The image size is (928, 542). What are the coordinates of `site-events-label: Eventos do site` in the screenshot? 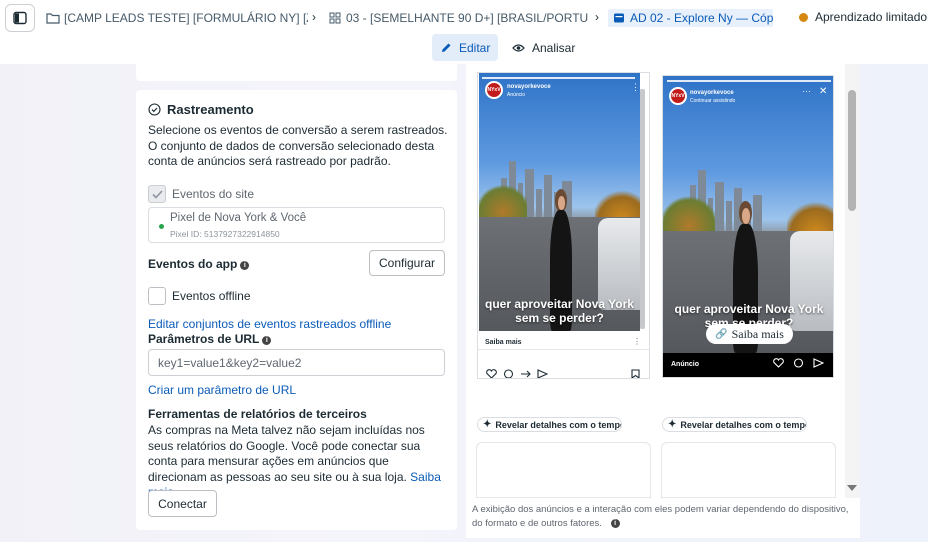 It's located at (213, 194).